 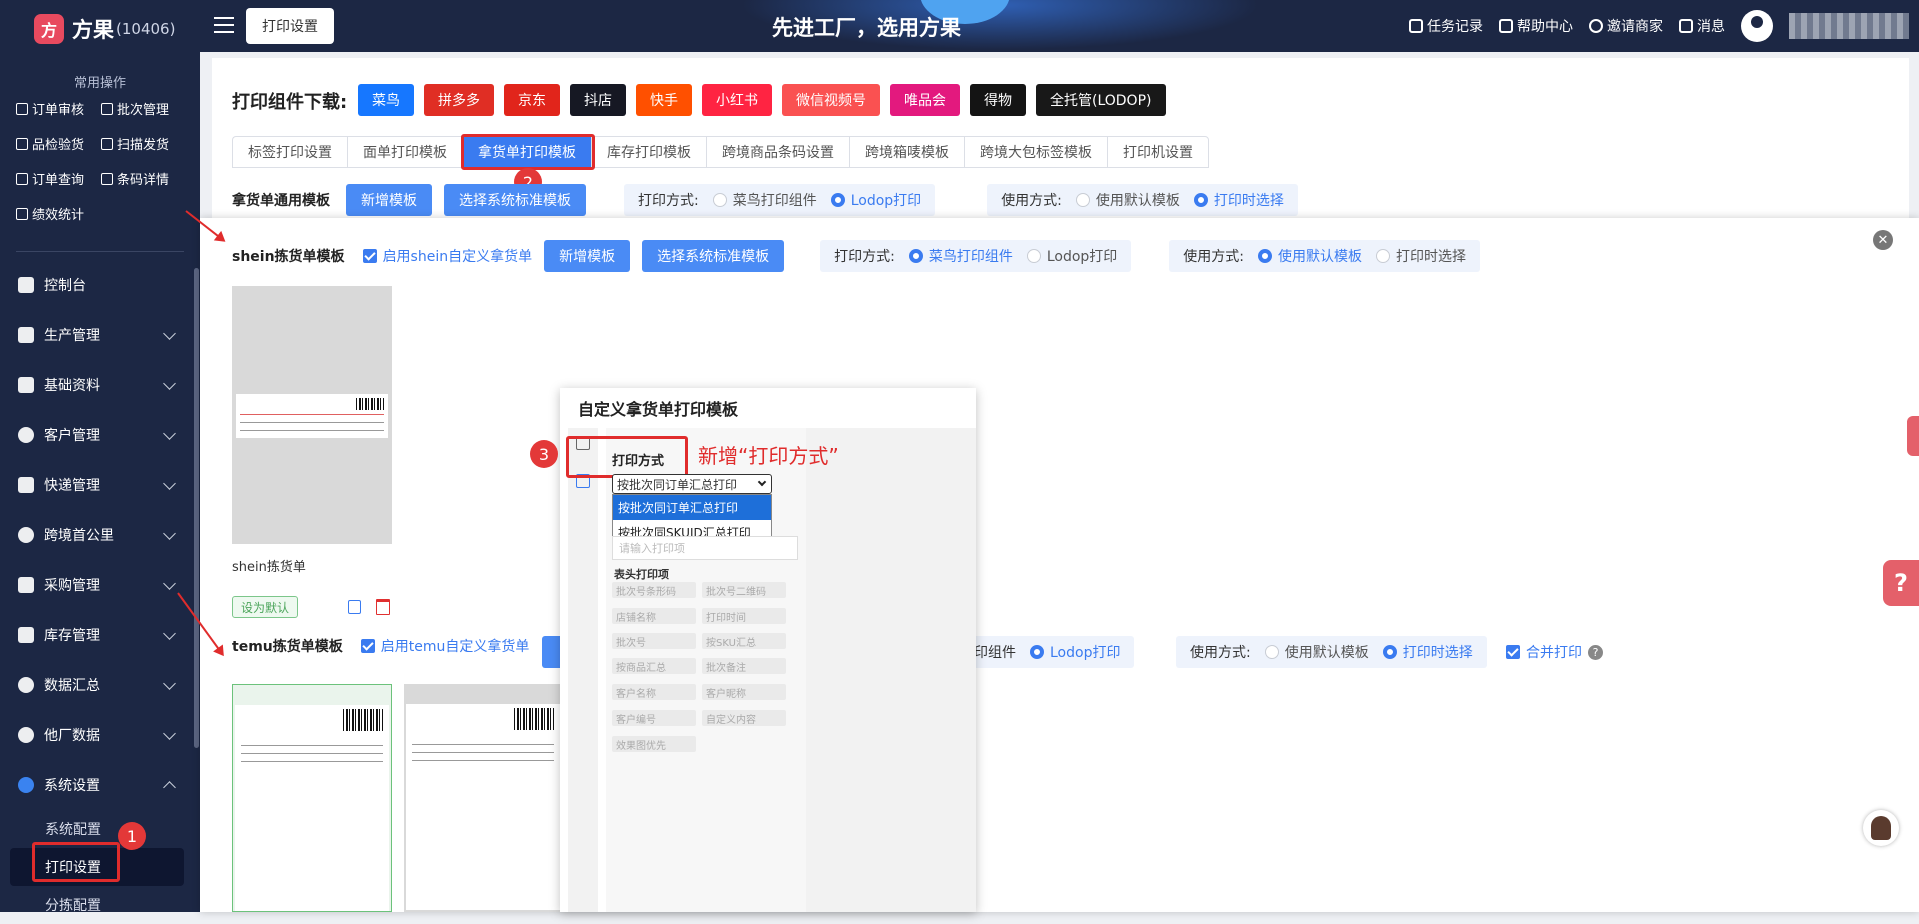 I want to click on general-add-template-button: 新增模板, so click(x=389, y=200).